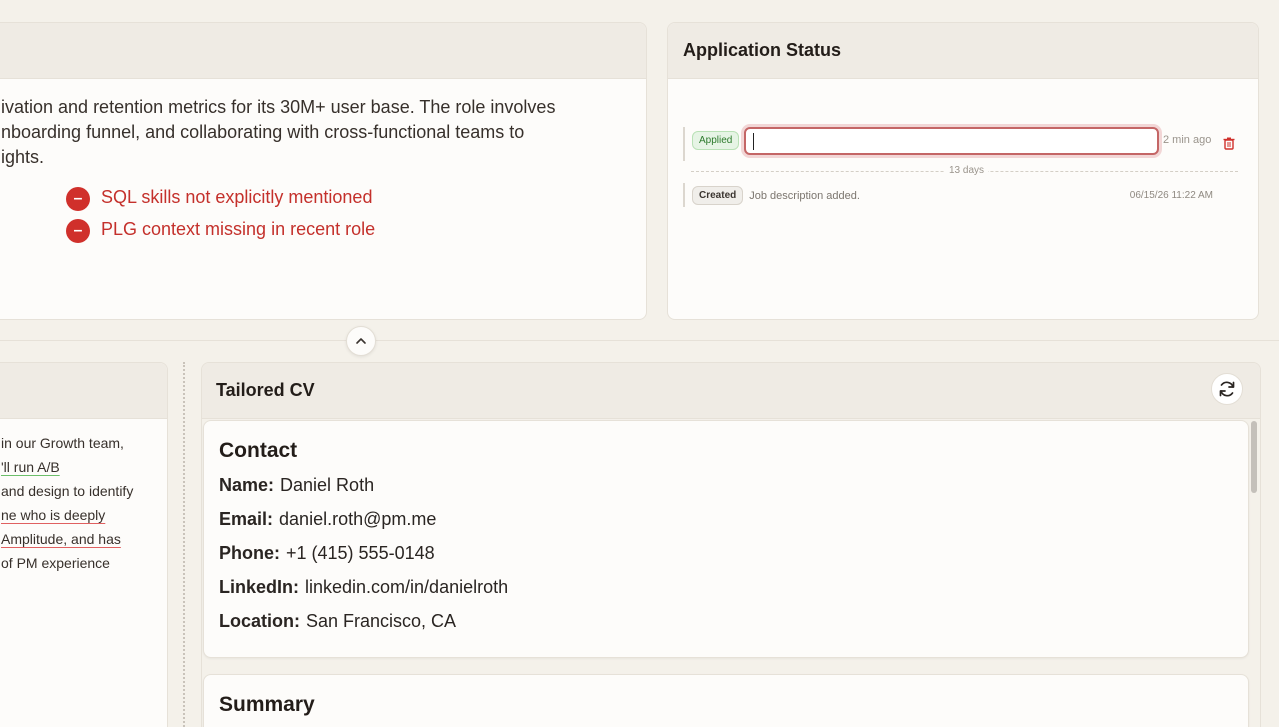 The height and width of the screenshot is (727, 1279). Describe the element at coordinates (259, 587) in the screenshot. I see `field-label: LinkedIn:` at that location.